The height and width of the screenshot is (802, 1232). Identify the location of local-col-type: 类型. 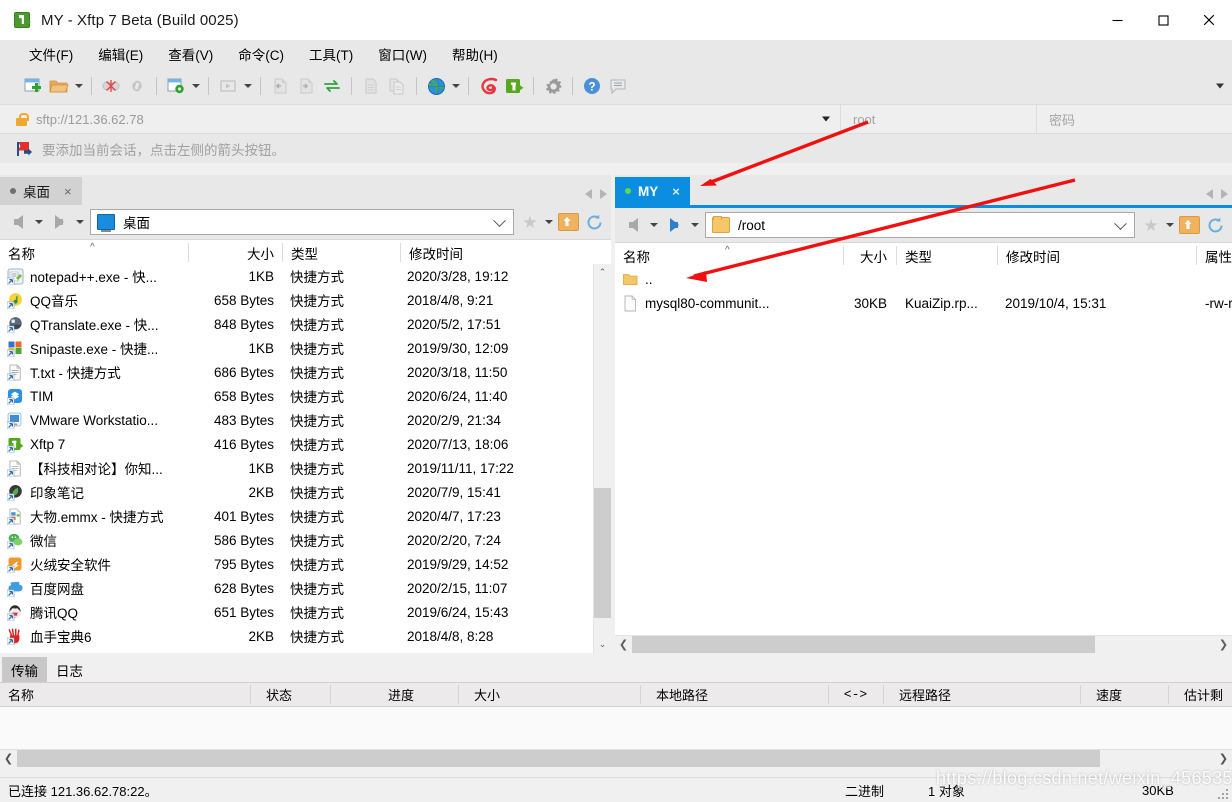
(341, 252).